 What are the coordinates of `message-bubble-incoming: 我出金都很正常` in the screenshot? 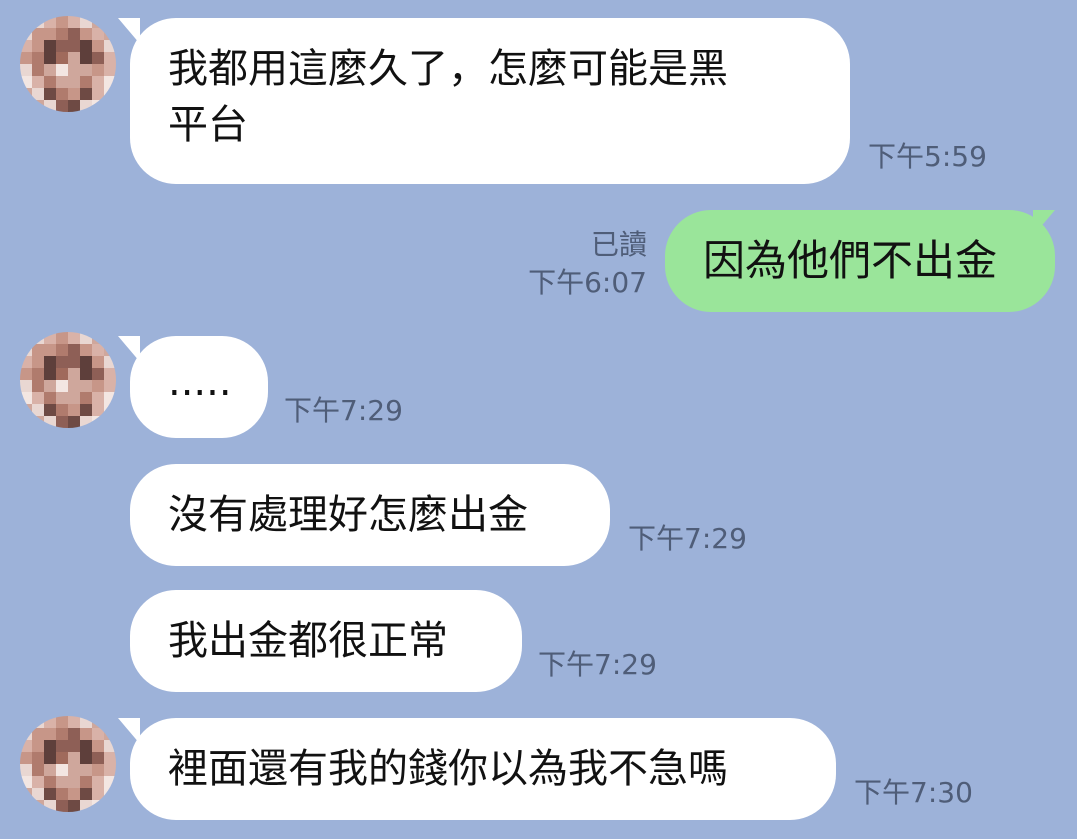 It's located at (326, 641).